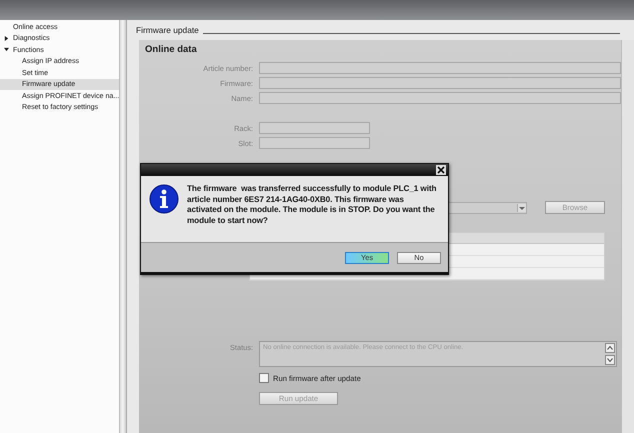 The width and height of the screenshot is (634, 433). I want to click on close-icon, so click(441, 170).